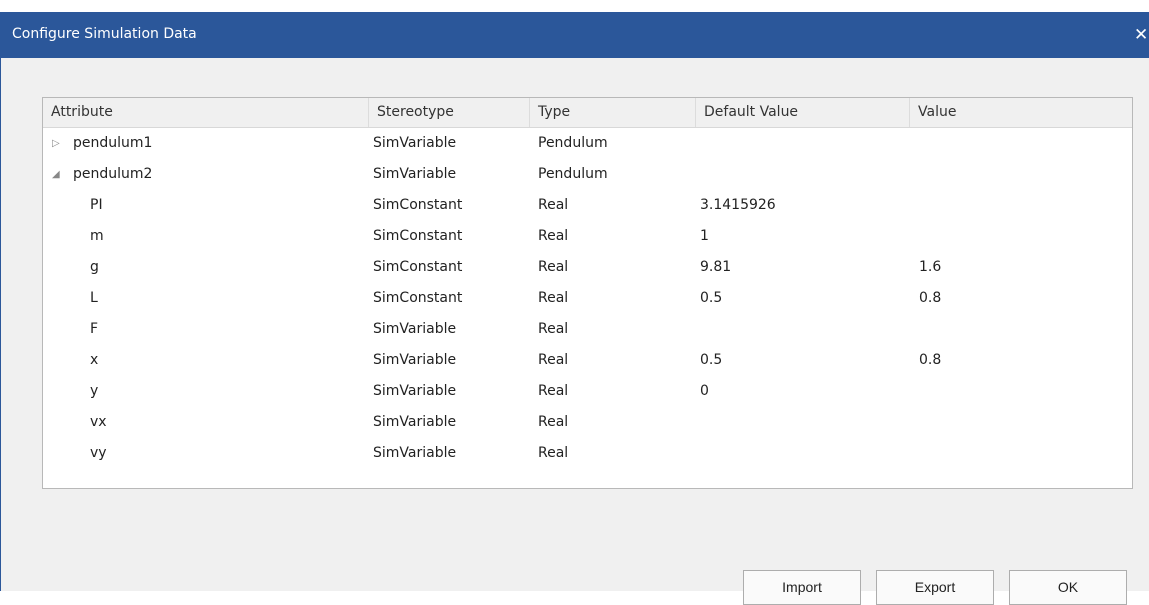 The width and height of the screenshot is (1149, 605). Describe the element at coordinates (1068, 587) in the screenshot. I see `ok-button: OK` at that location.